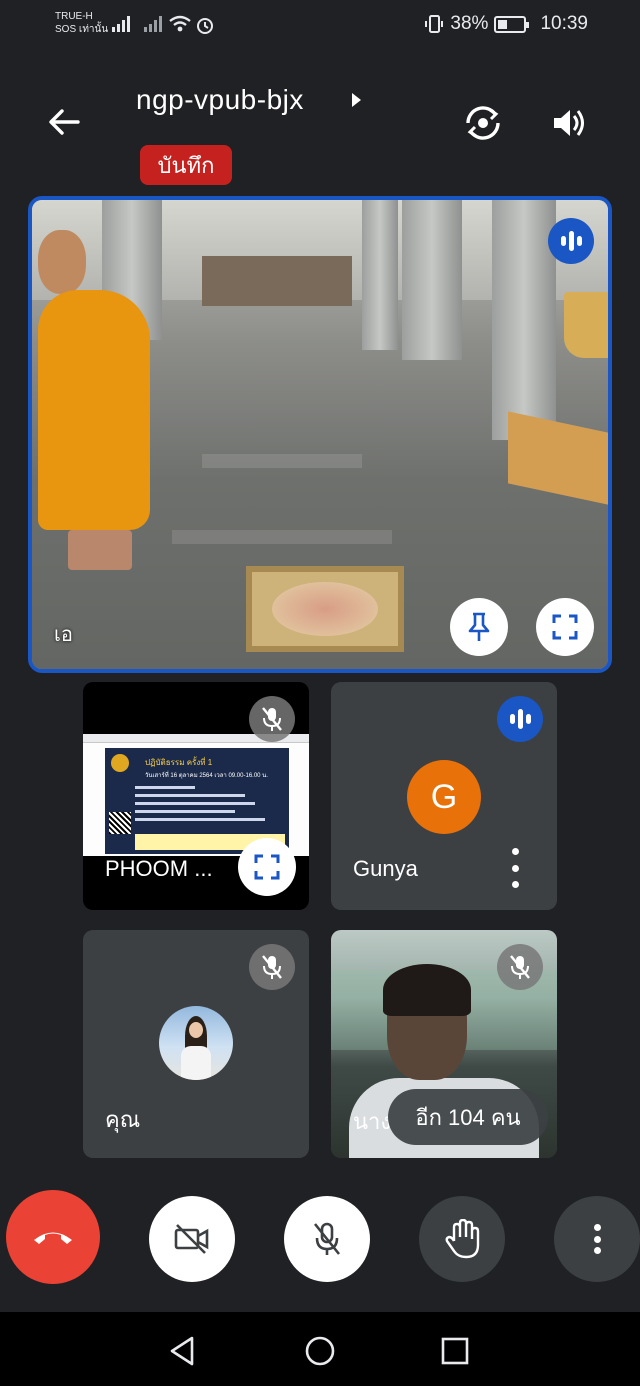  I want to click on participant-tile-self: คุณ, so click(196, 1044).